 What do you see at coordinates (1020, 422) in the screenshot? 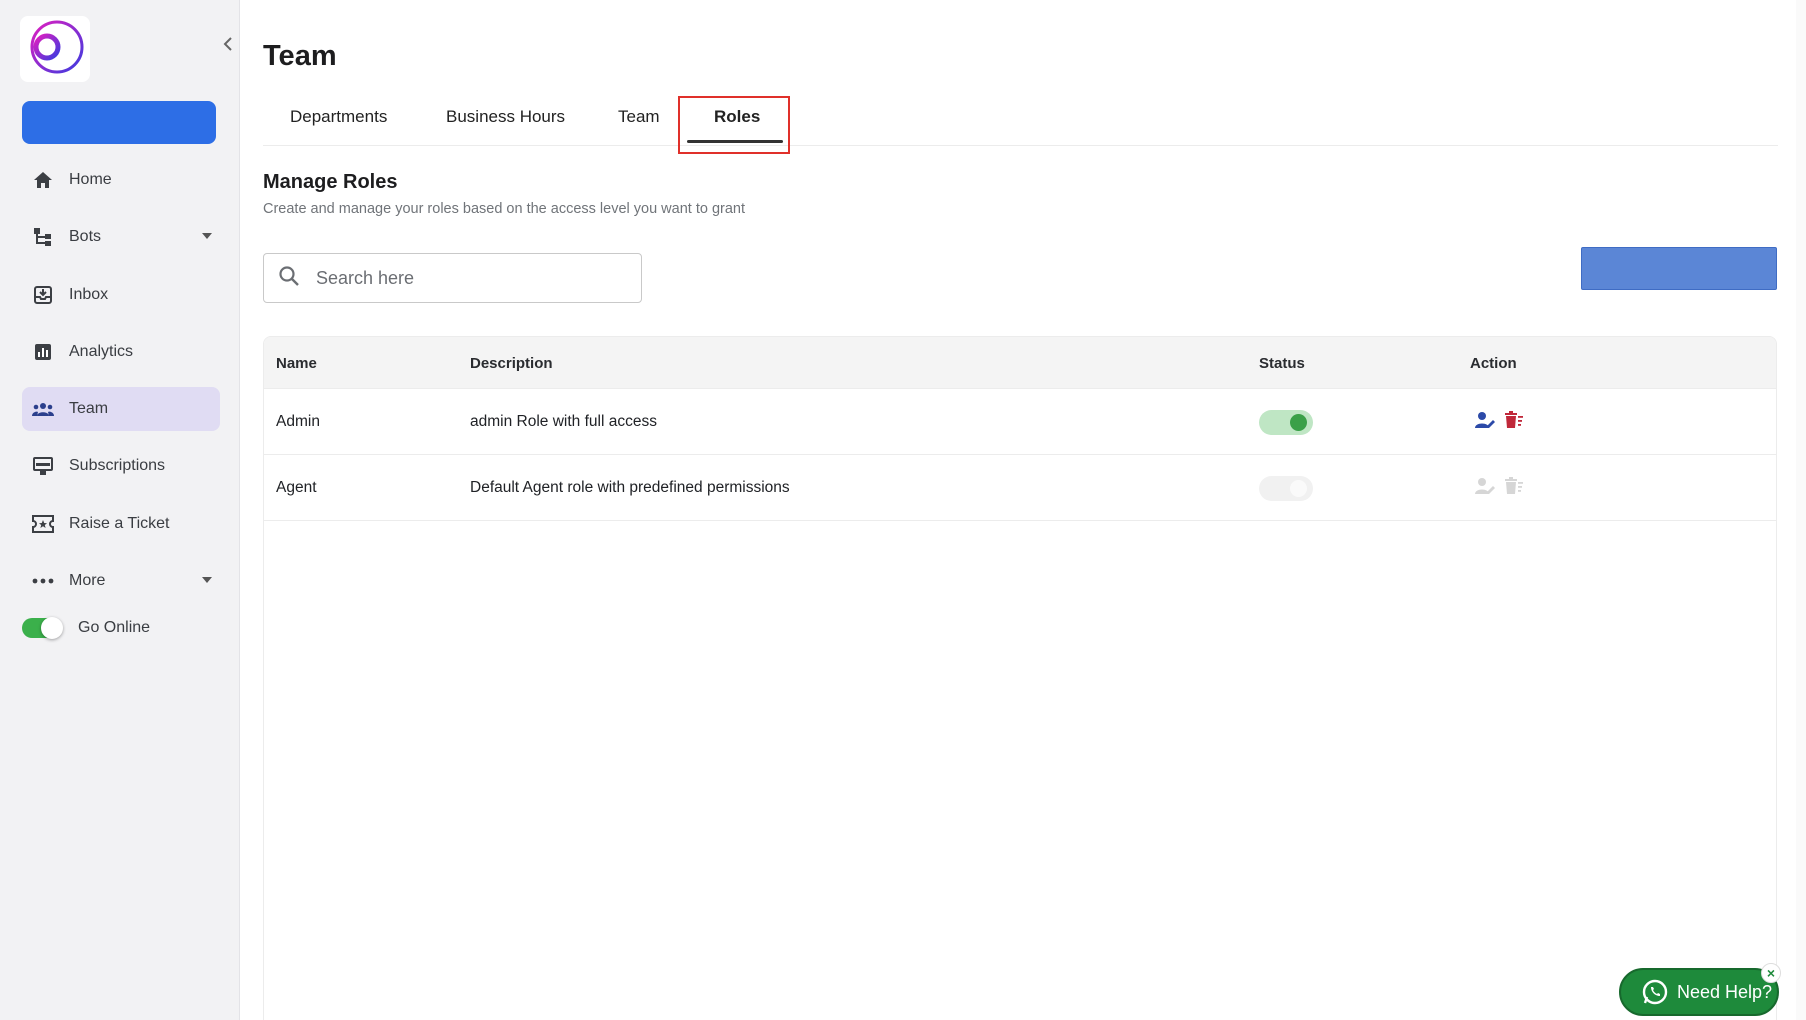
I see `table-row: Admin admin Role with full access` at bounding box center [1020, 422].